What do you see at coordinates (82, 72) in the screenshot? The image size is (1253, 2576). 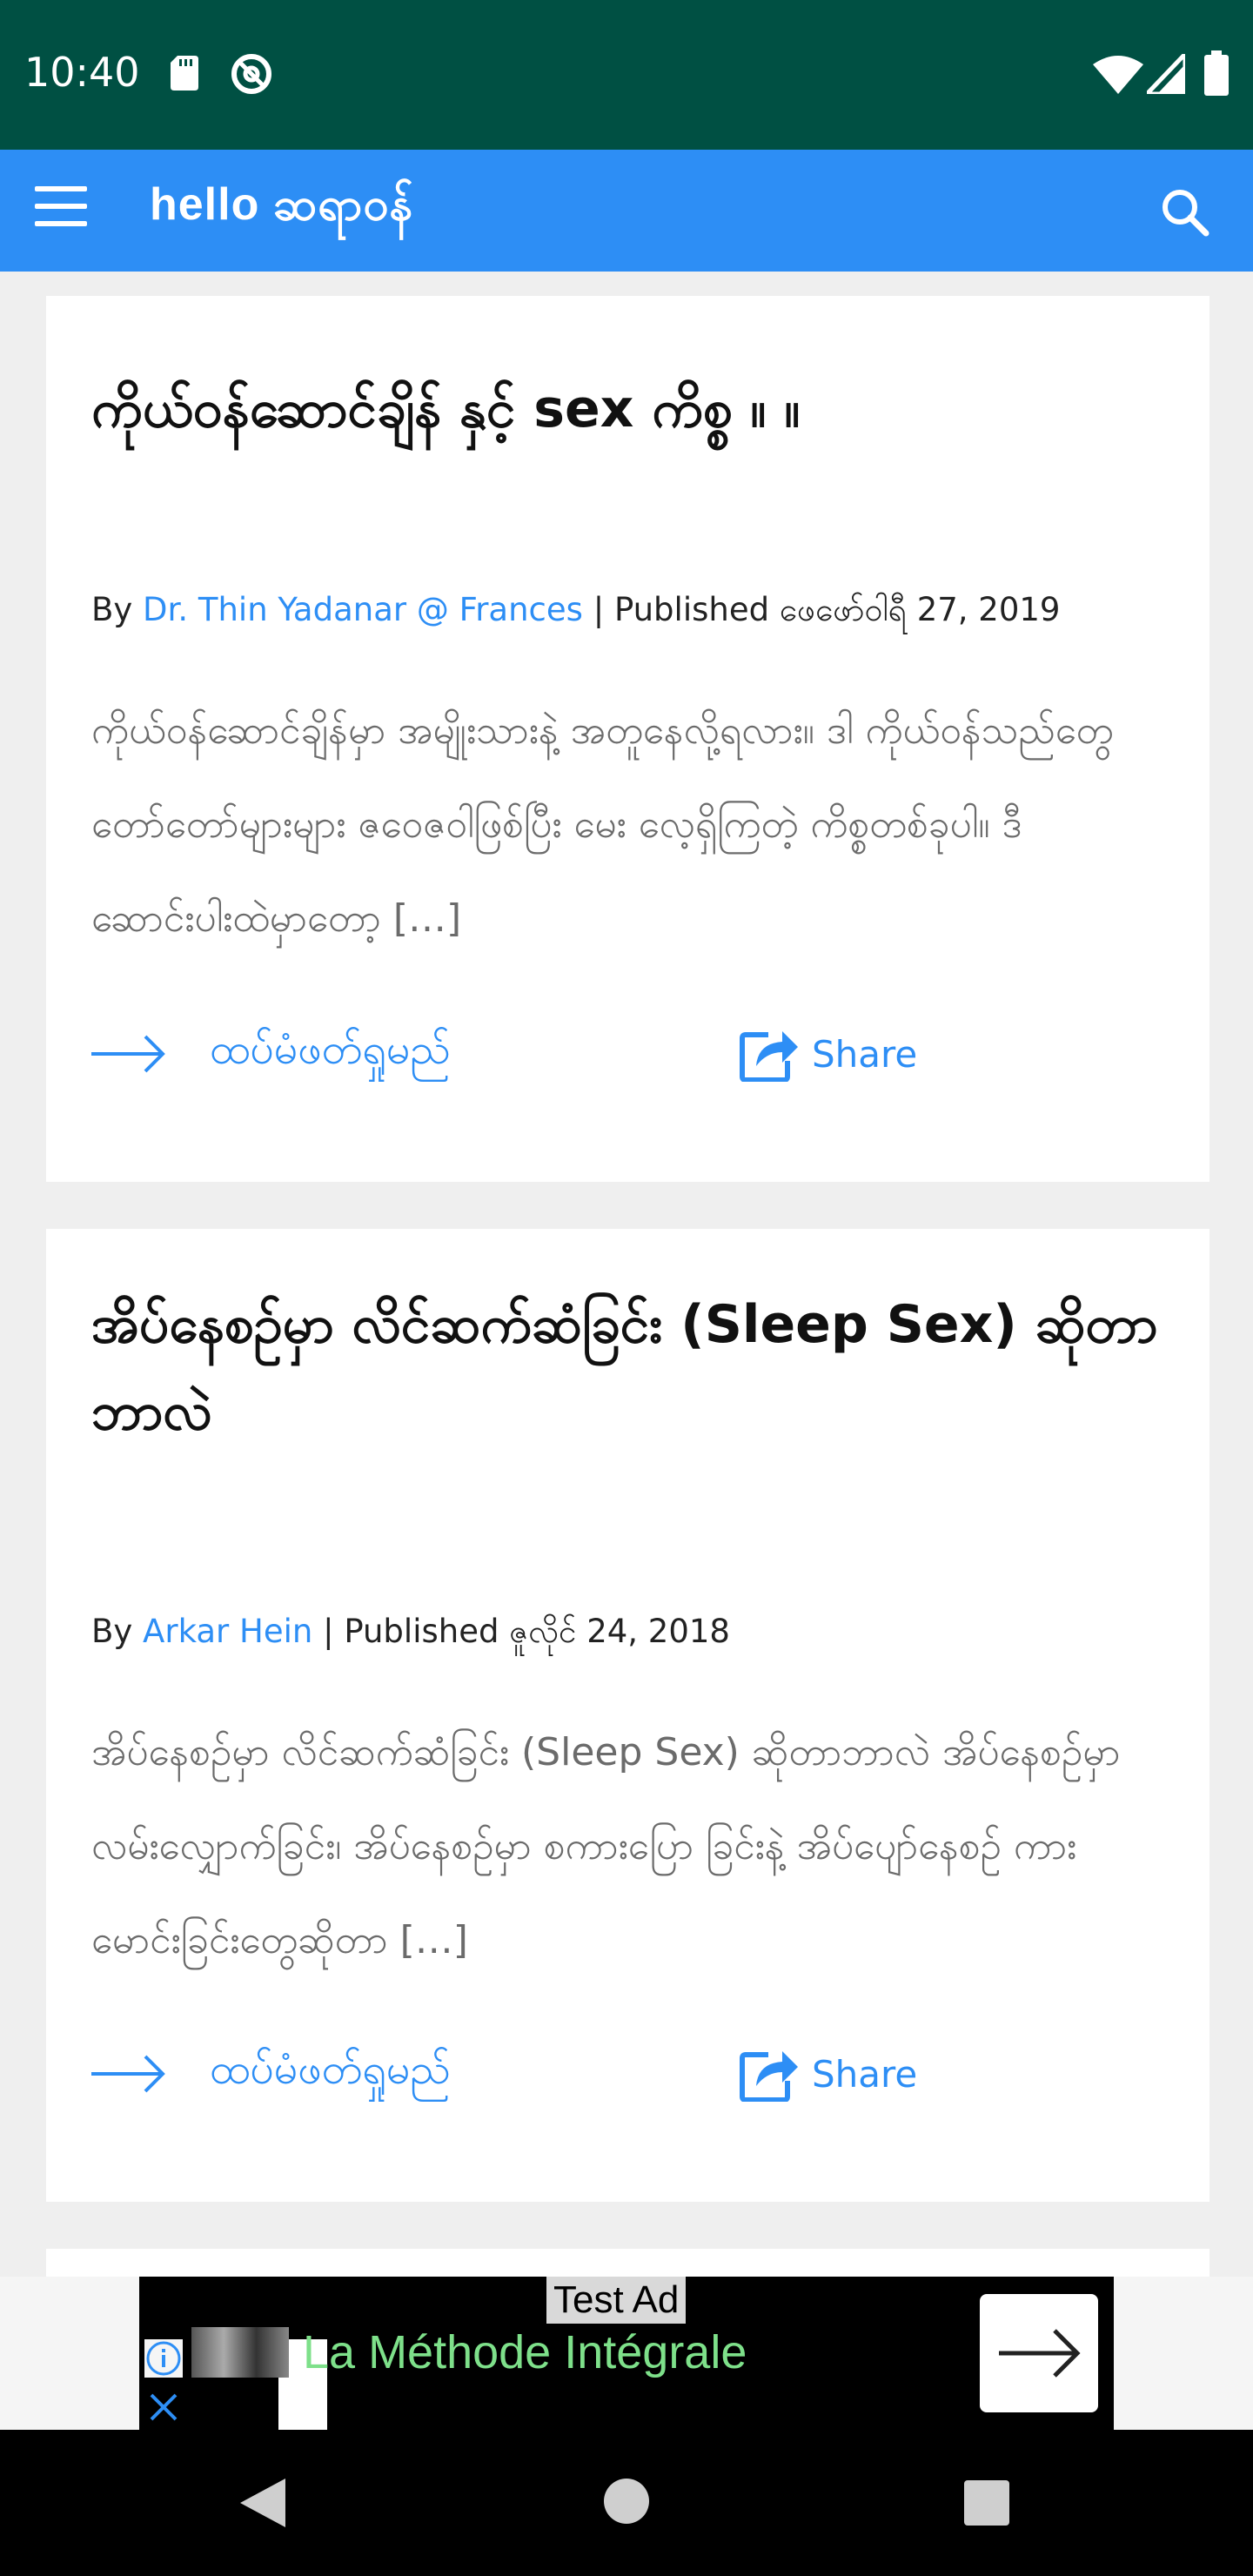 I see `status-time: 10:40` at bounding box center [82, 72].